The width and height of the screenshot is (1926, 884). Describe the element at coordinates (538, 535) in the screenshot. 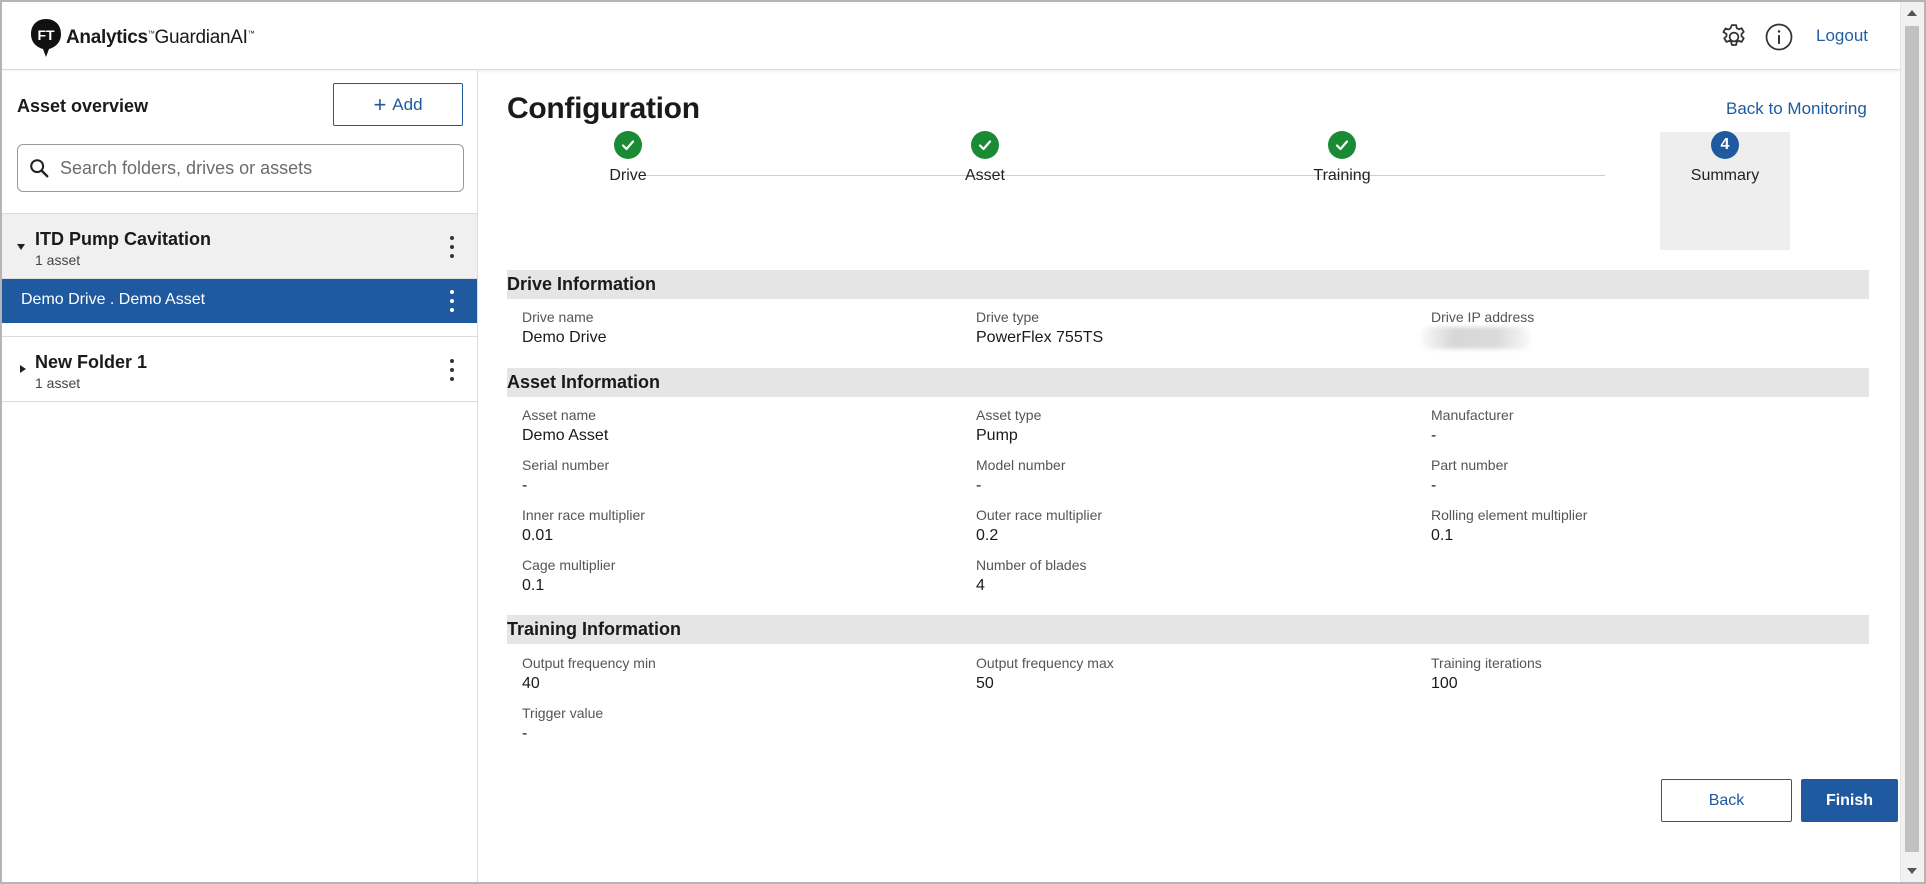

I see `field-value: 0.01` at that location.